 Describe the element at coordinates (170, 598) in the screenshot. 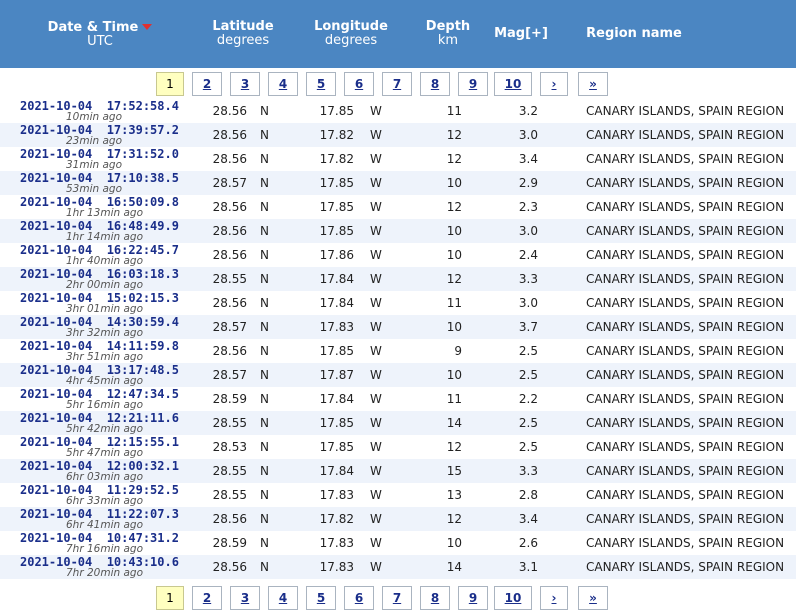

I see `bottom-page-1-button: 1` at that location.